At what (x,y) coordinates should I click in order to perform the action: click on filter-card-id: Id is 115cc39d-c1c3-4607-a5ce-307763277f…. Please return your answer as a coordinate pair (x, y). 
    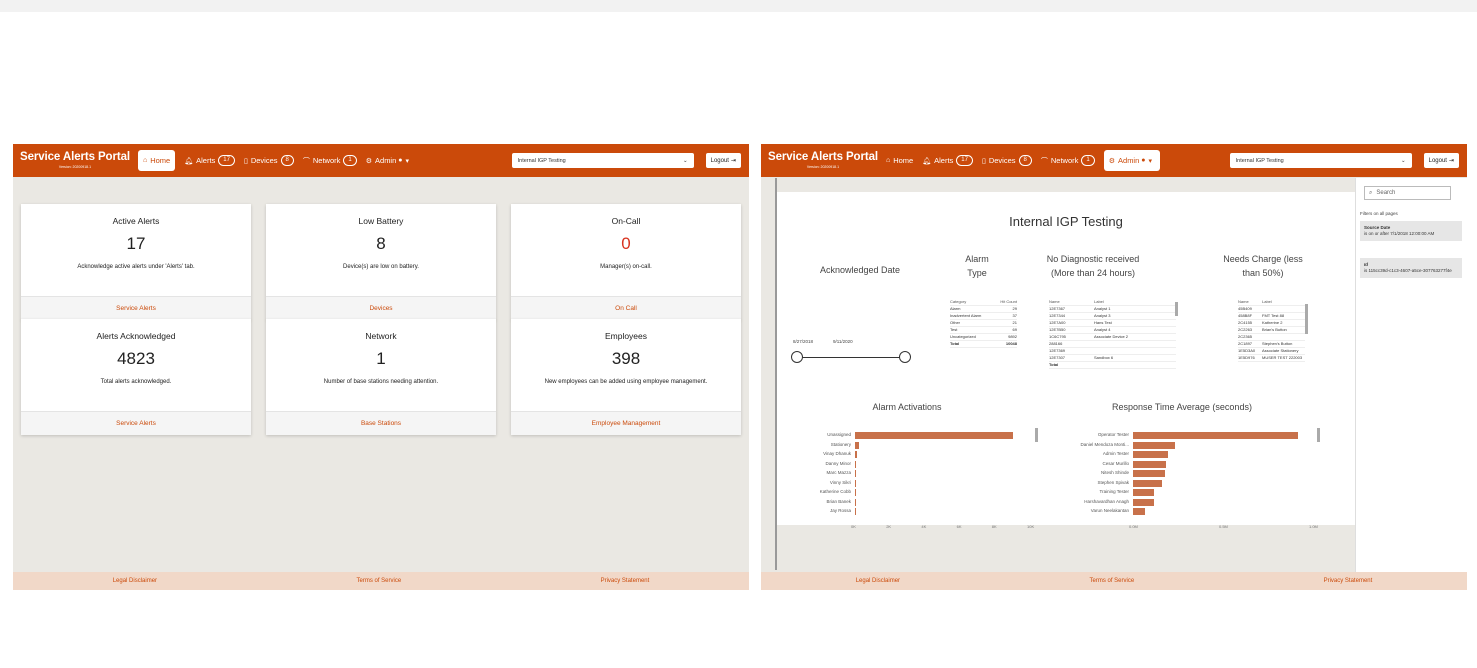
    Looking at the image, I should click on (1411, 268).